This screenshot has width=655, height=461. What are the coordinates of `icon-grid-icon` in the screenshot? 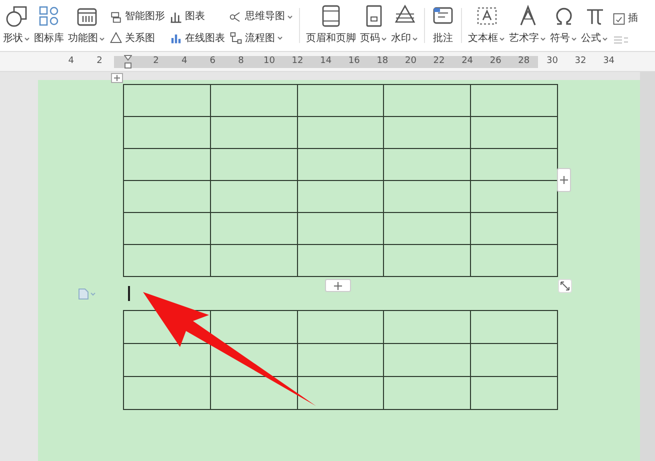 It's located at (49, 16).